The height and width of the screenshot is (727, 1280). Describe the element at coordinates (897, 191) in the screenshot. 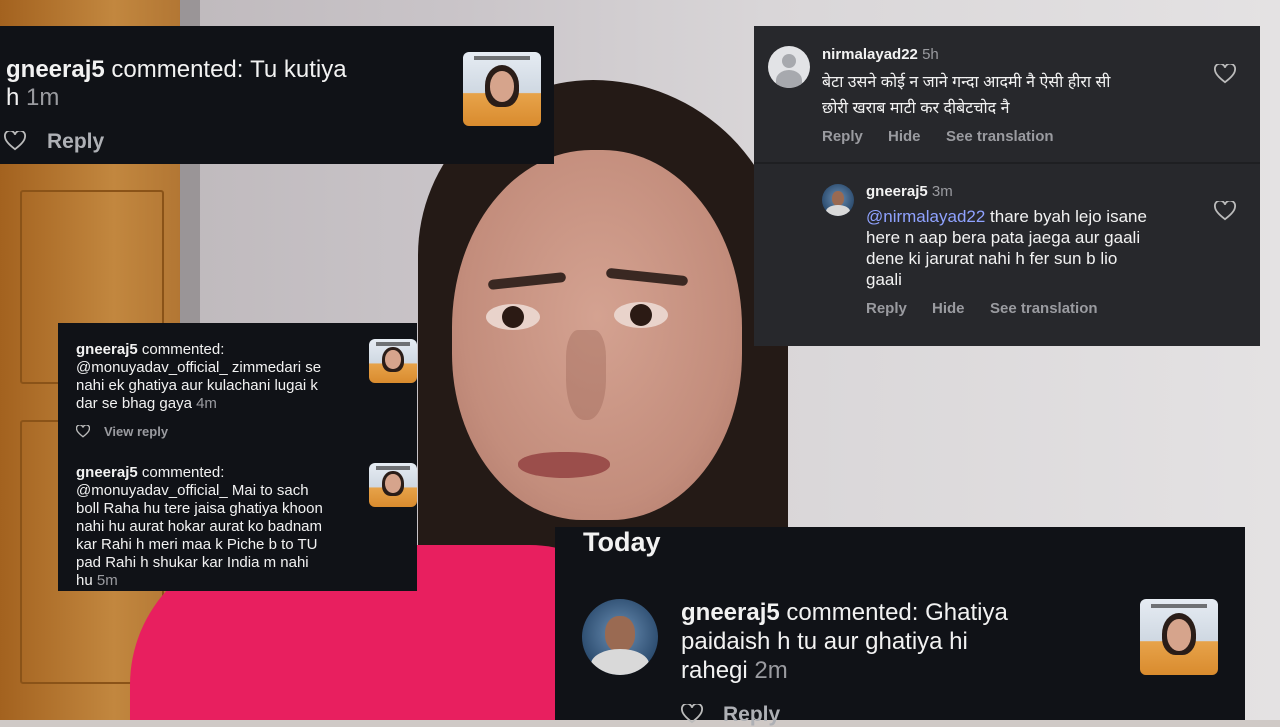

I see `reply-username: gneeraj5` at that location.